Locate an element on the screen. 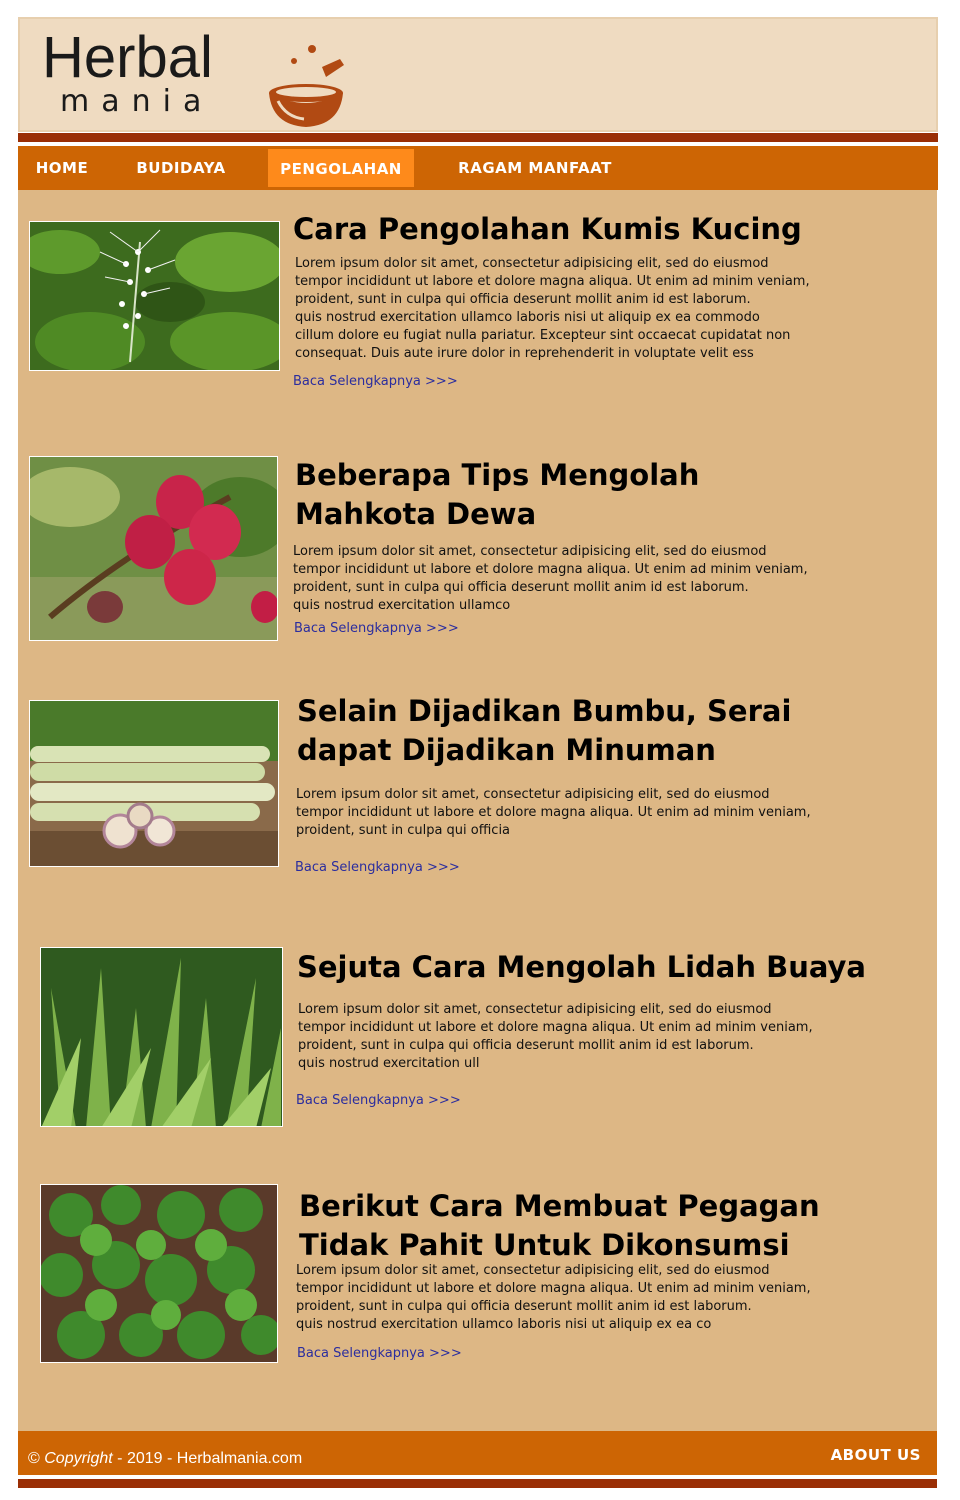 Image resolution: width=960 pixels, height=1500 pixels. serai-photo-icon is located at coordinates (154, 783).